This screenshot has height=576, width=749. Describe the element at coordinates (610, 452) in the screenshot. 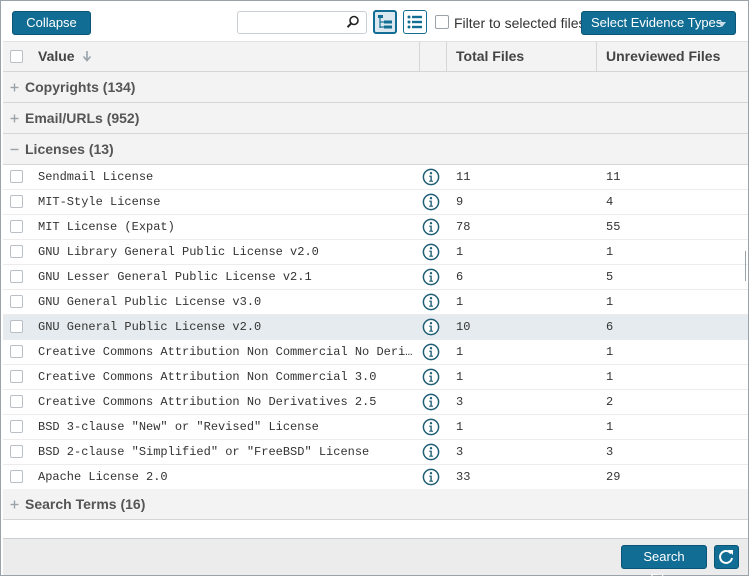

I see `unreviewed-files-value: 3` at that location.